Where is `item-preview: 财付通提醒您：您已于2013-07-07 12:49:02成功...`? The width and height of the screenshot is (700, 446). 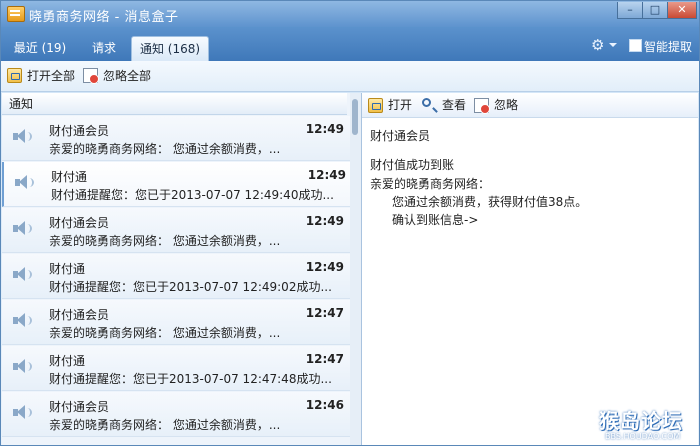 item-preview: 财付通提醒您：您已于2013-07-07 12:49:02成功... is located at coordinates (190, 287).